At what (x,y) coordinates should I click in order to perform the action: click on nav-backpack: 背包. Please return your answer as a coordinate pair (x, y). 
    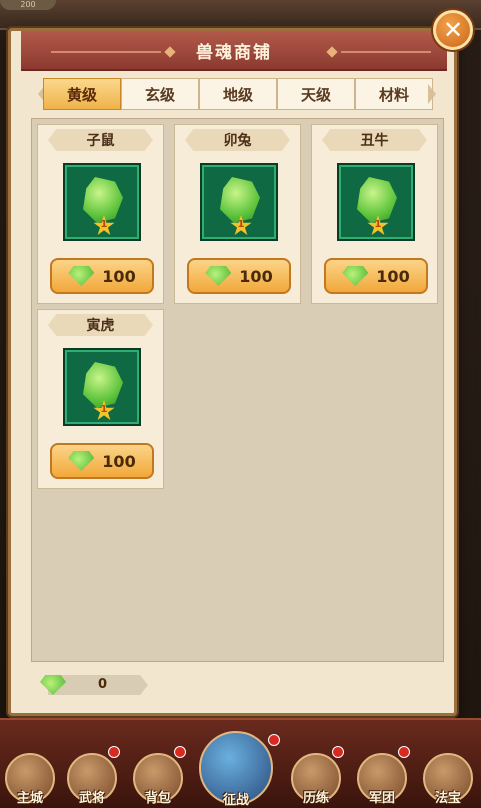
    Looking at the image, I should click on (158, 773).